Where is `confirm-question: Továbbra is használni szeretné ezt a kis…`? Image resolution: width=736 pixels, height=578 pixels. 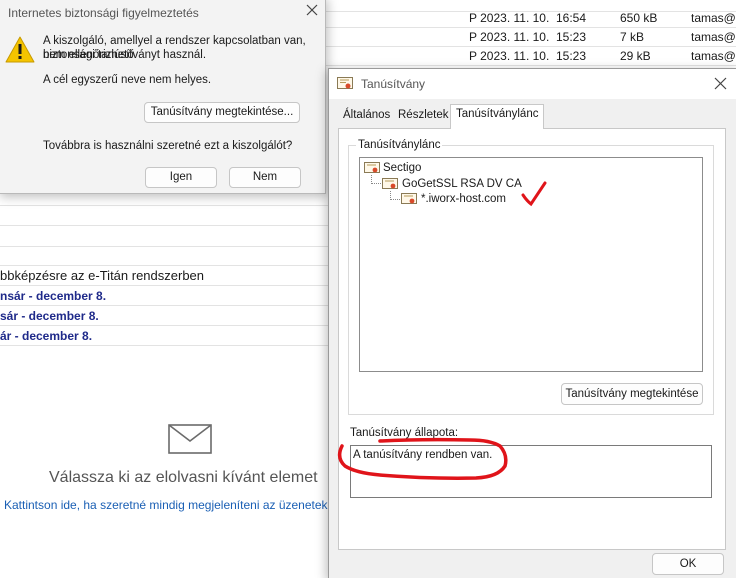
confirm-question: Továbbra is használni szeretné ezt a kis… is located at coordinates (168, 146).